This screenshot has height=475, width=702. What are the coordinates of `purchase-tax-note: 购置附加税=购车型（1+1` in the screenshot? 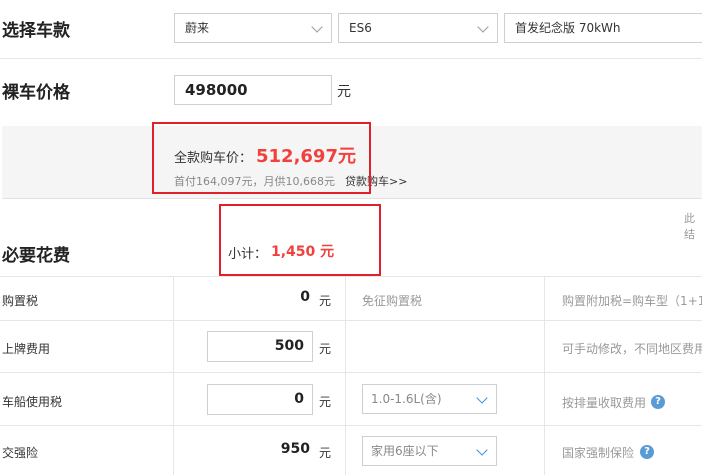 It's located at (632, 301).